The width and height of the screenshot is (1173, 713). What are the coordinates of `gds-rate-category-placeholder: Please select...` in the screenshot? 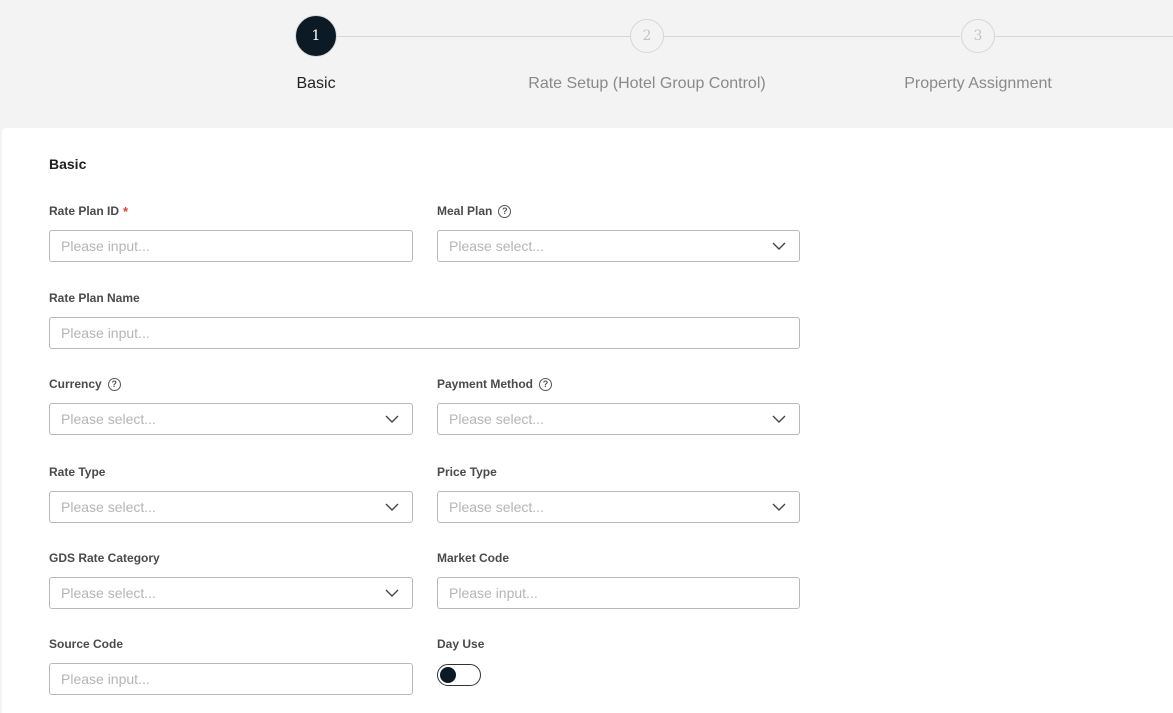 It's located at (108, 593).